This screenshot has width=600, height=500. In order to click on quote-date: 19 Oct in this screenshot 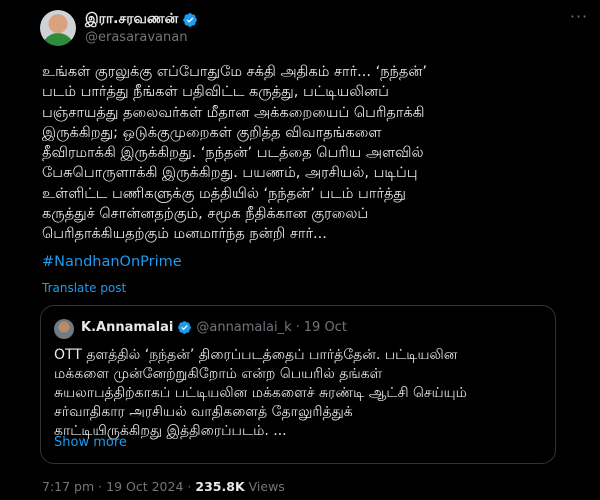, I will do `click(325, 327)`.